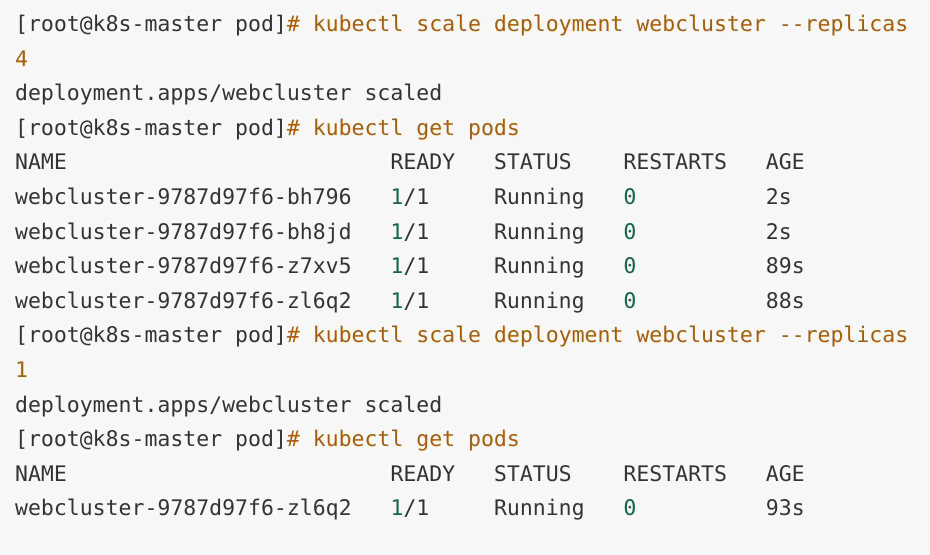 The width and height of the screenshot is (930, 555). What do you see at coordinates (403, 198) in the screenshot?
I see `terminal-line: webcluster-9787d97f6-bh796 1/1 Running 0 2s` at bounding box center [403, 198].